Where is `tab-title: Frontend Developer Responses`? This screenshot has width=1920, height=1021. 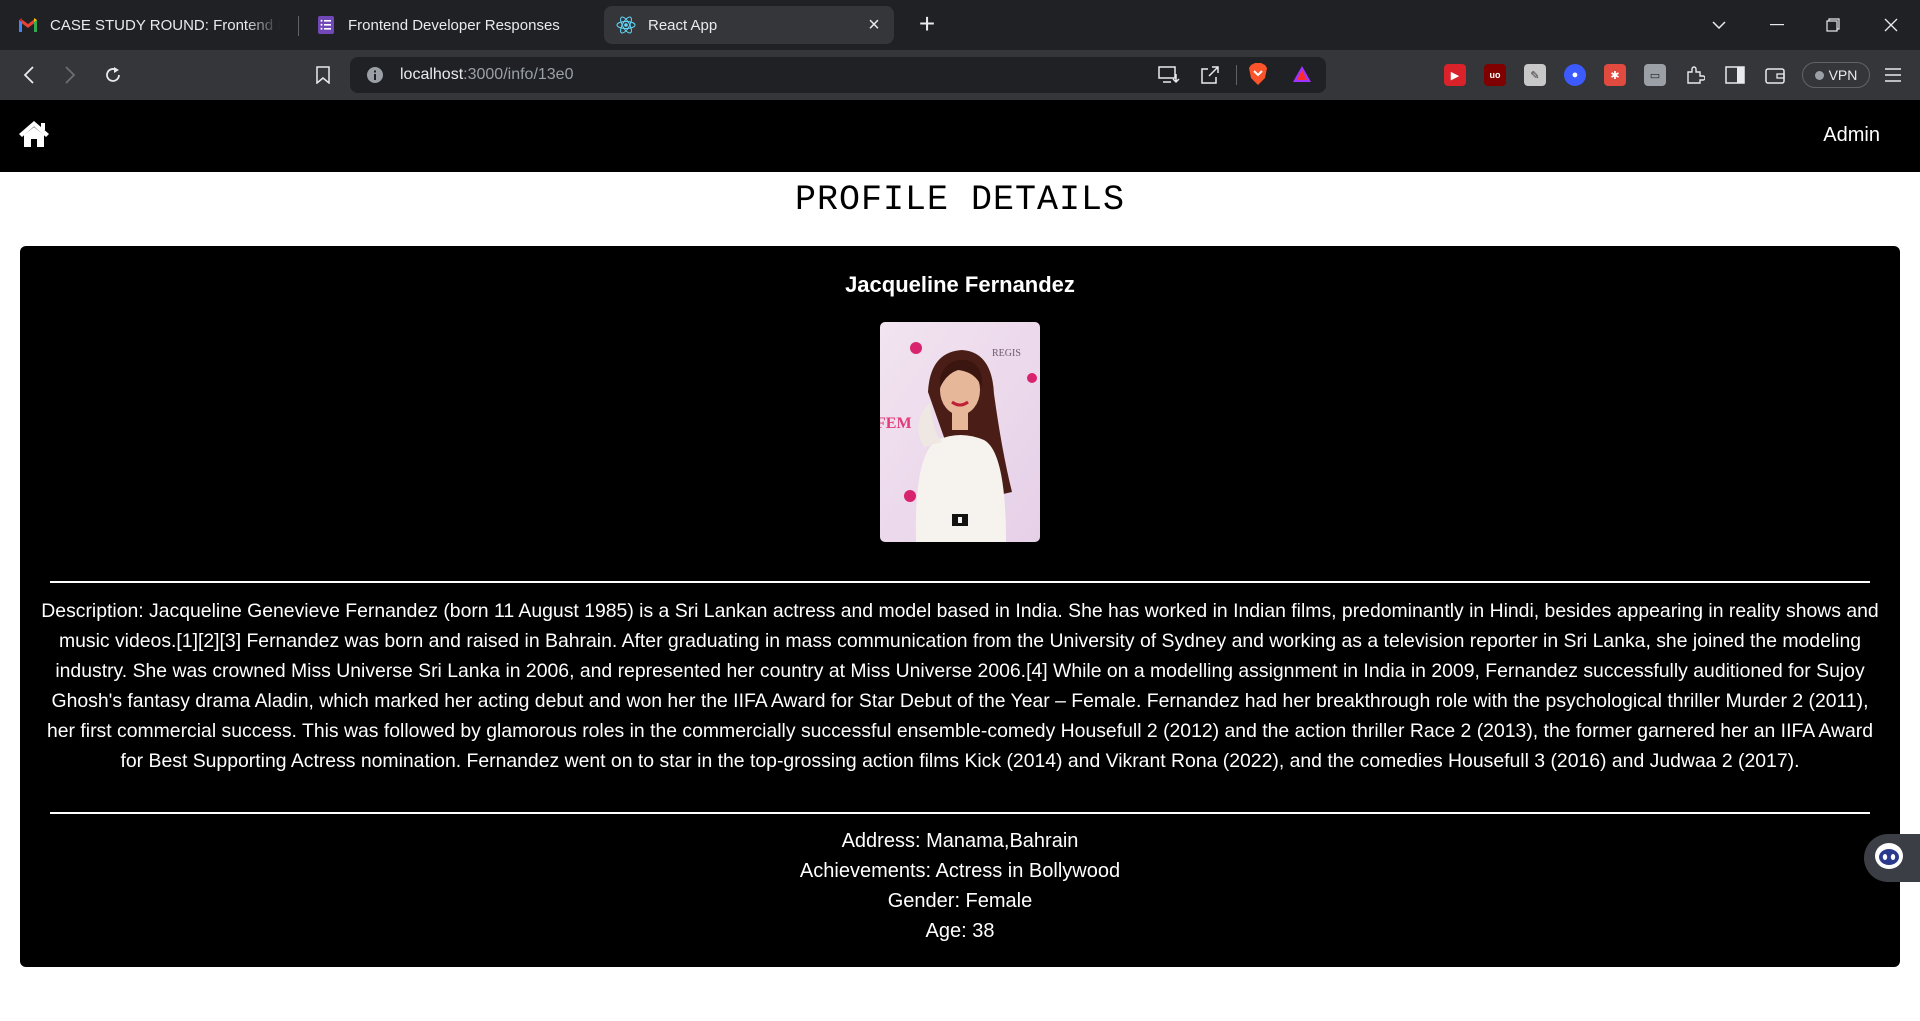
tab-title: Frontend Developer Responses is located at coordinates (454, 25).